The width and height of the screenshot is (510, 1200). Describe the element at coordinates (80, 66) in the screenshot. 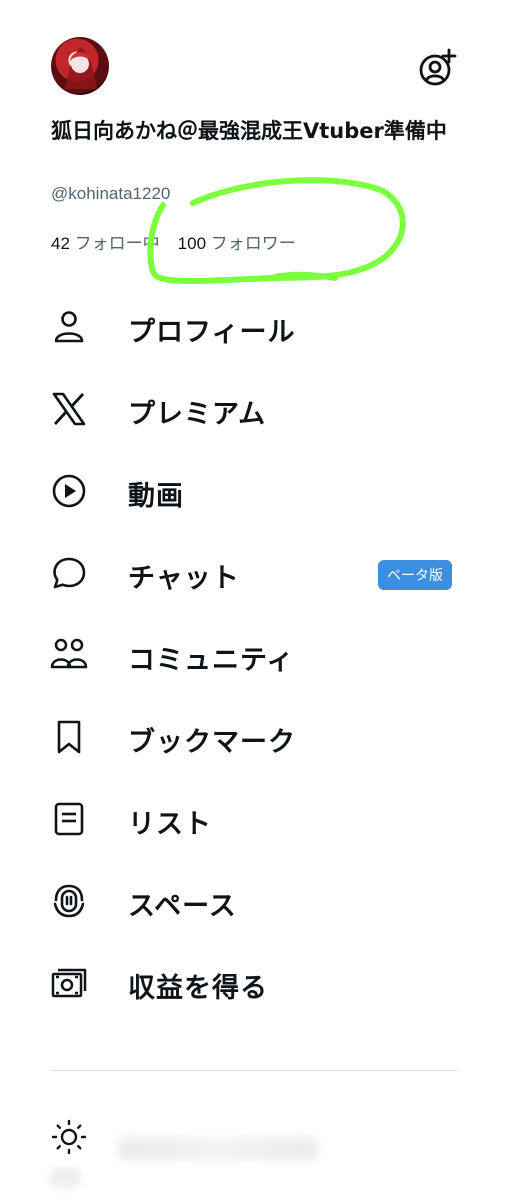

I see `avatar` at that location.